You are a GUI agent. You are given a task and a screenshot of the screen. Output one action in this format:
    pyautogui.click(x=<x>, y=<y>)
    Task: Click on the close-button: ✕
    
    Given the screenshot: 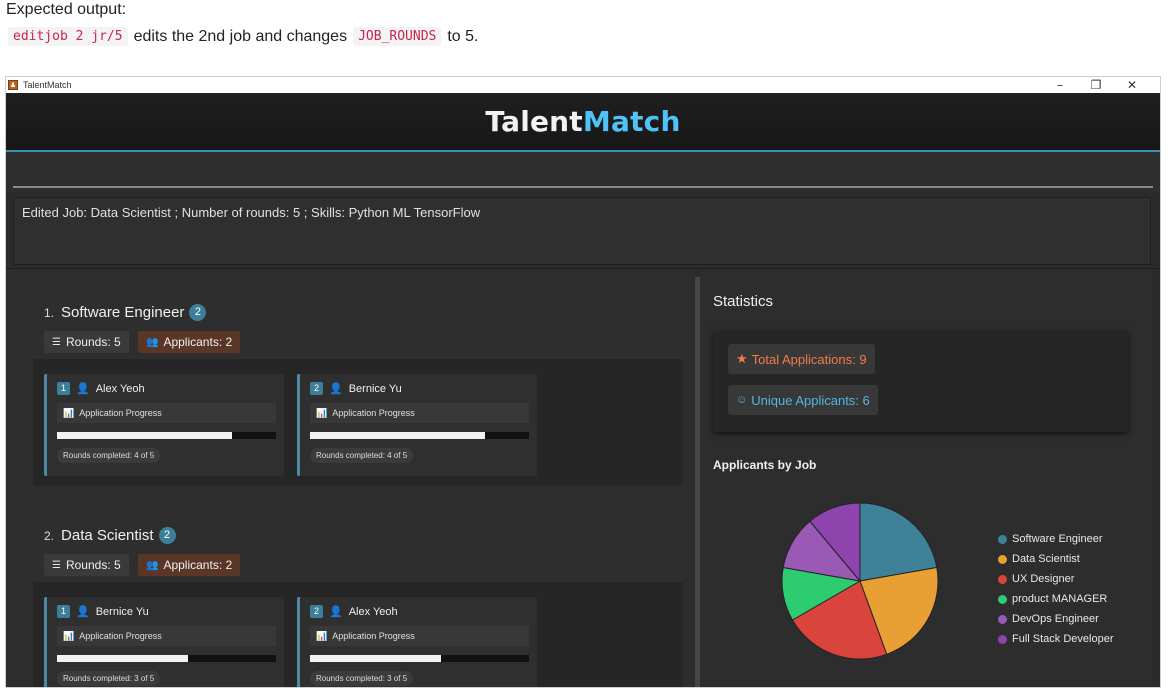 What is the action you would take?
    pyautogui.click(x=1132, y=85)
    